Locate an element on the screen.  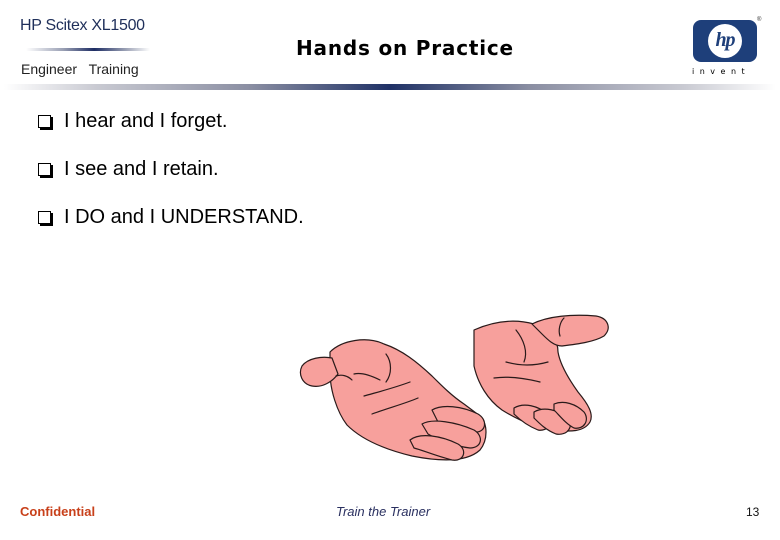
hp-logo-text: hp is located at coordinates (725, 39).